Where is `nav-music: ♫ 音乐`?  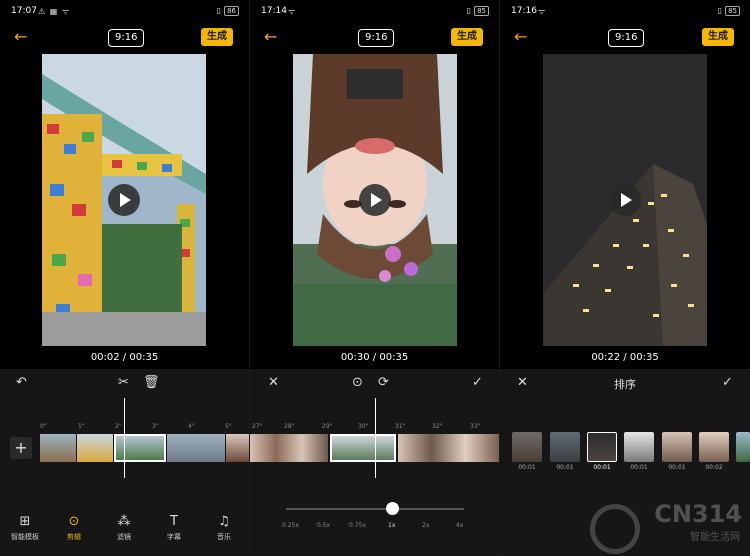 nav-music: ♫ 音乐 is located at coordinates (224, 528).